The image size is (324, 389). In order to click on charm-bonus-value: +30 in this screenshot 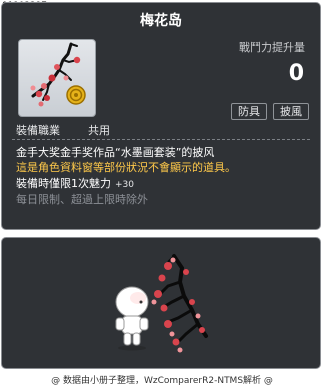, I will do `click(124, 185)`.